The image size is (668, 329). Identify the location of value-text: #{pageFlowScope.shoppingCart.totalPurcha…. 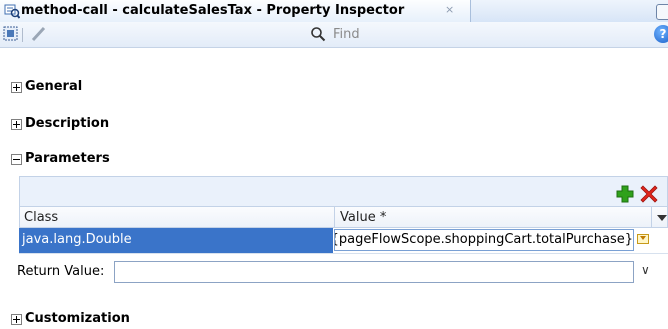
(483, 239).